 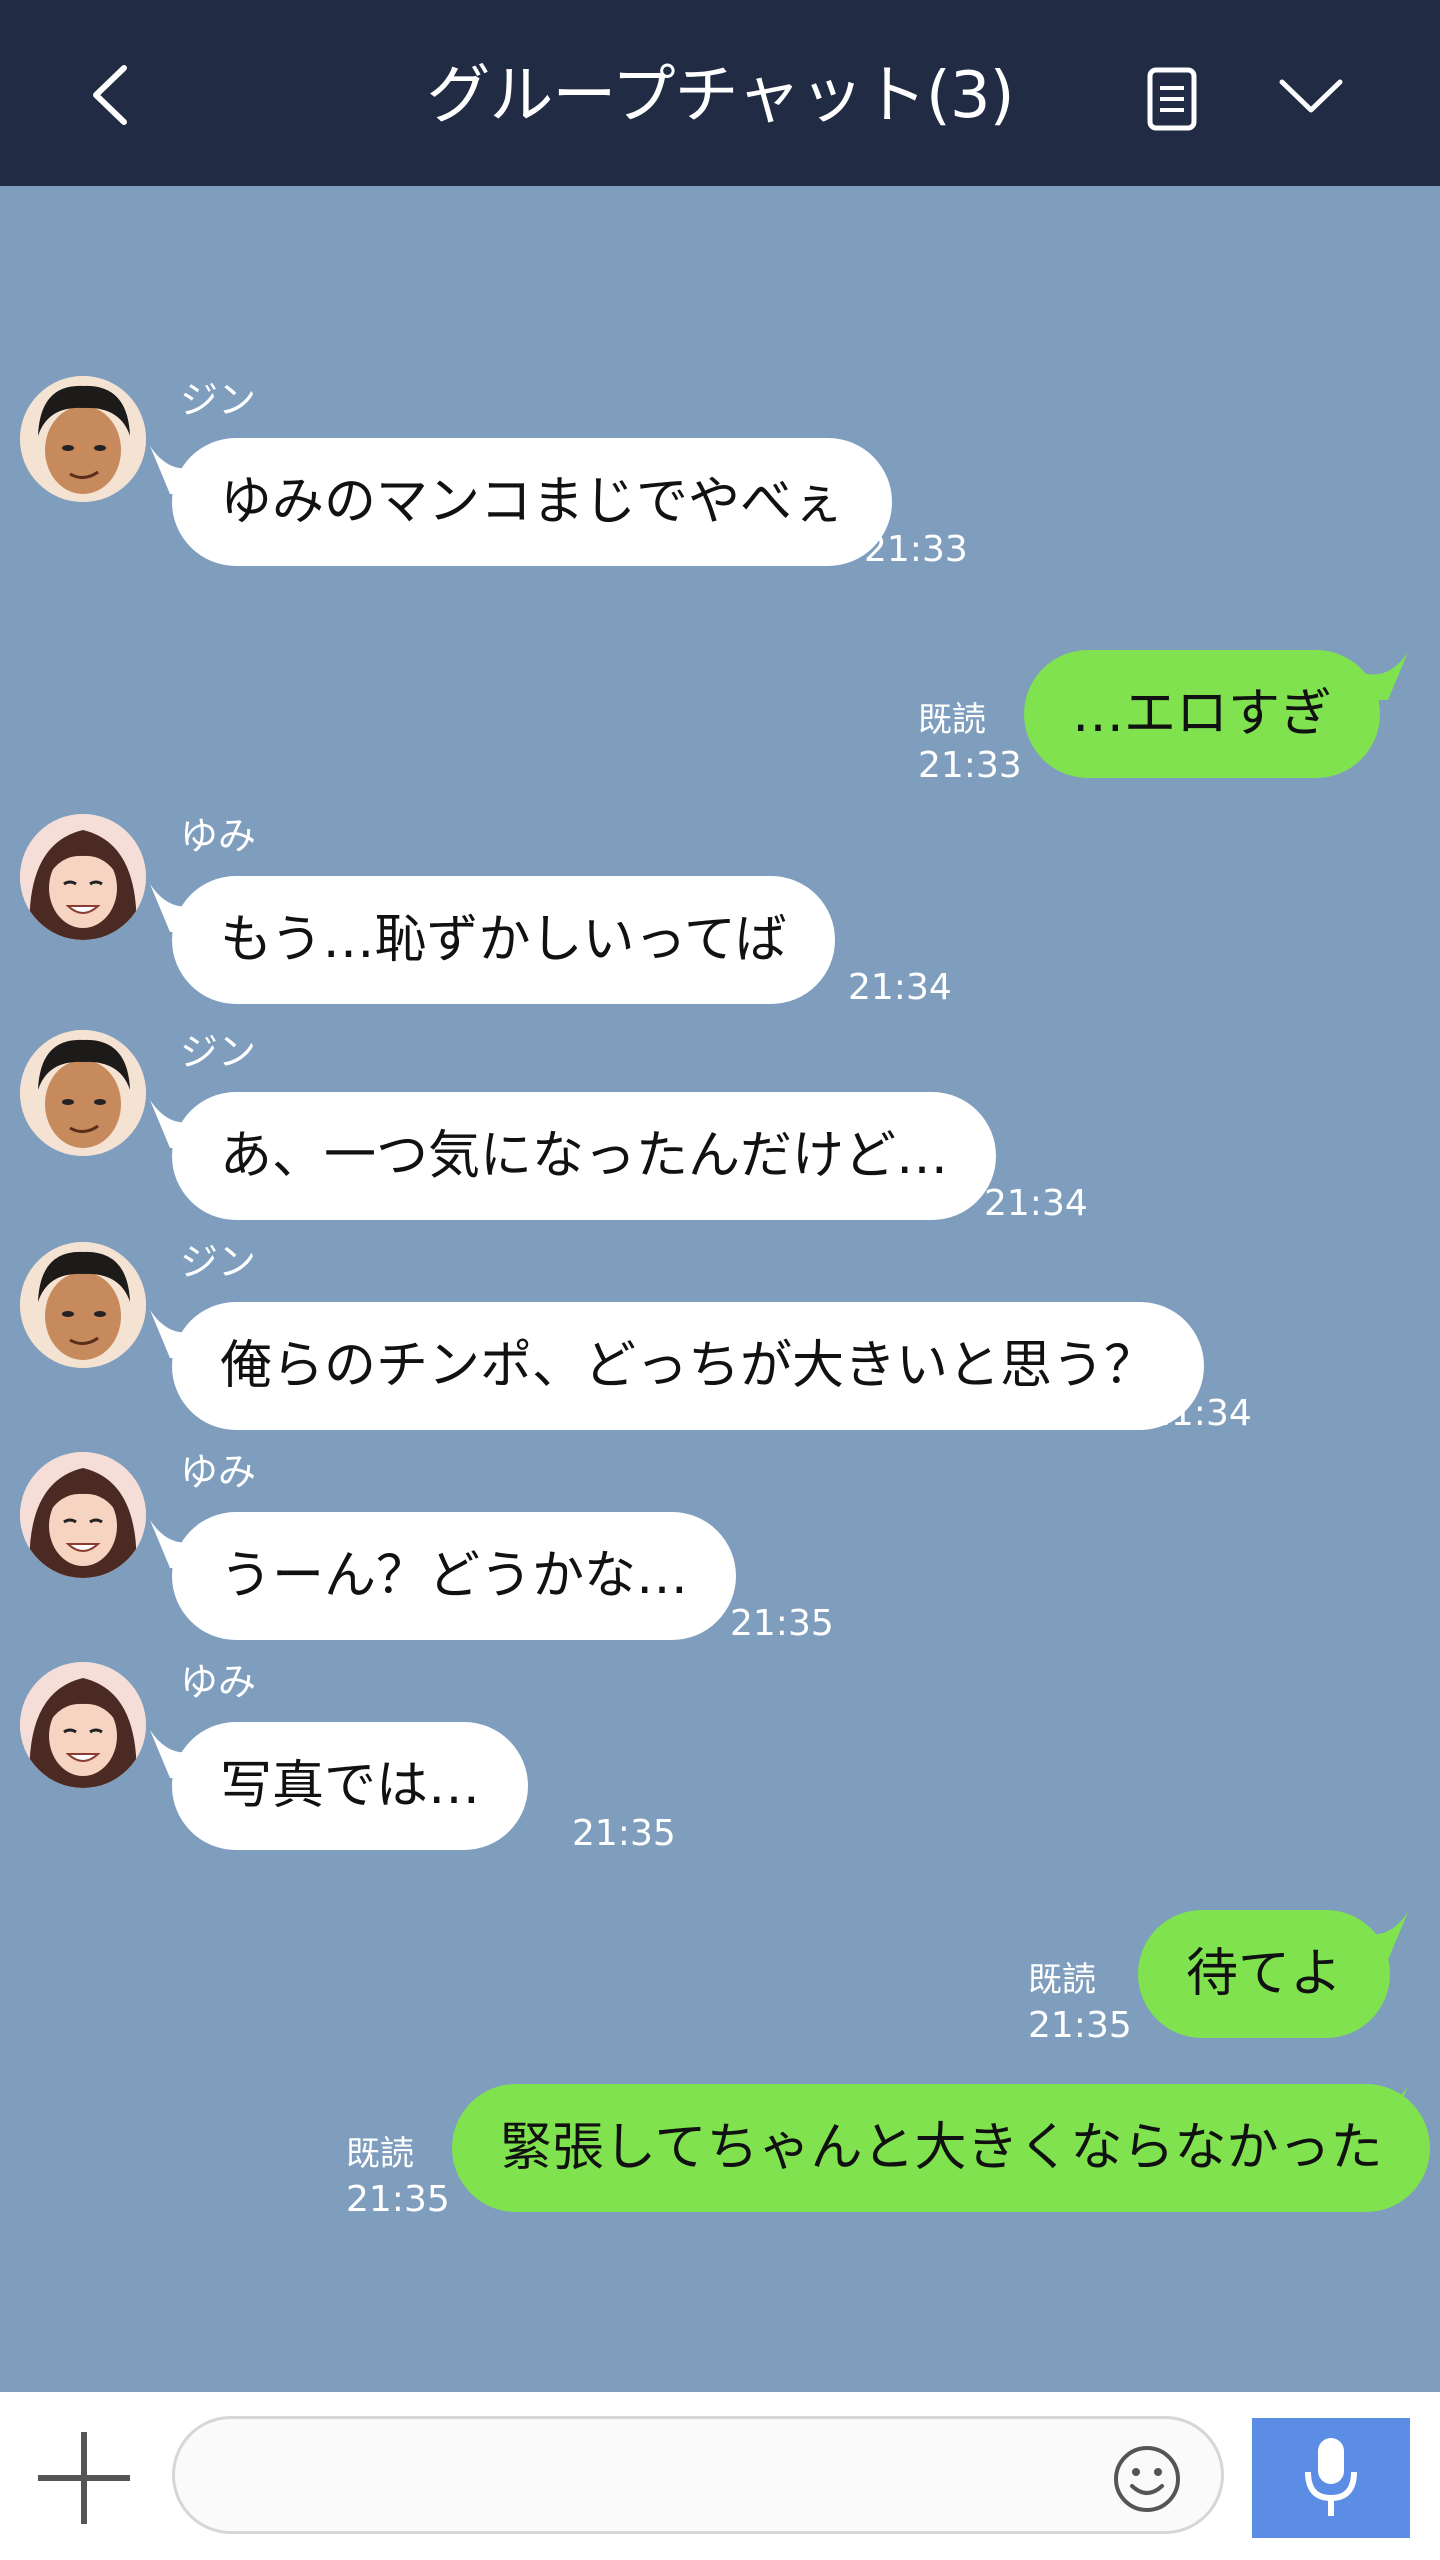 What do you see at coordinates (1172, 99) in the screenshot?
I see `notes-icon` at bounding box center [1172, 99].